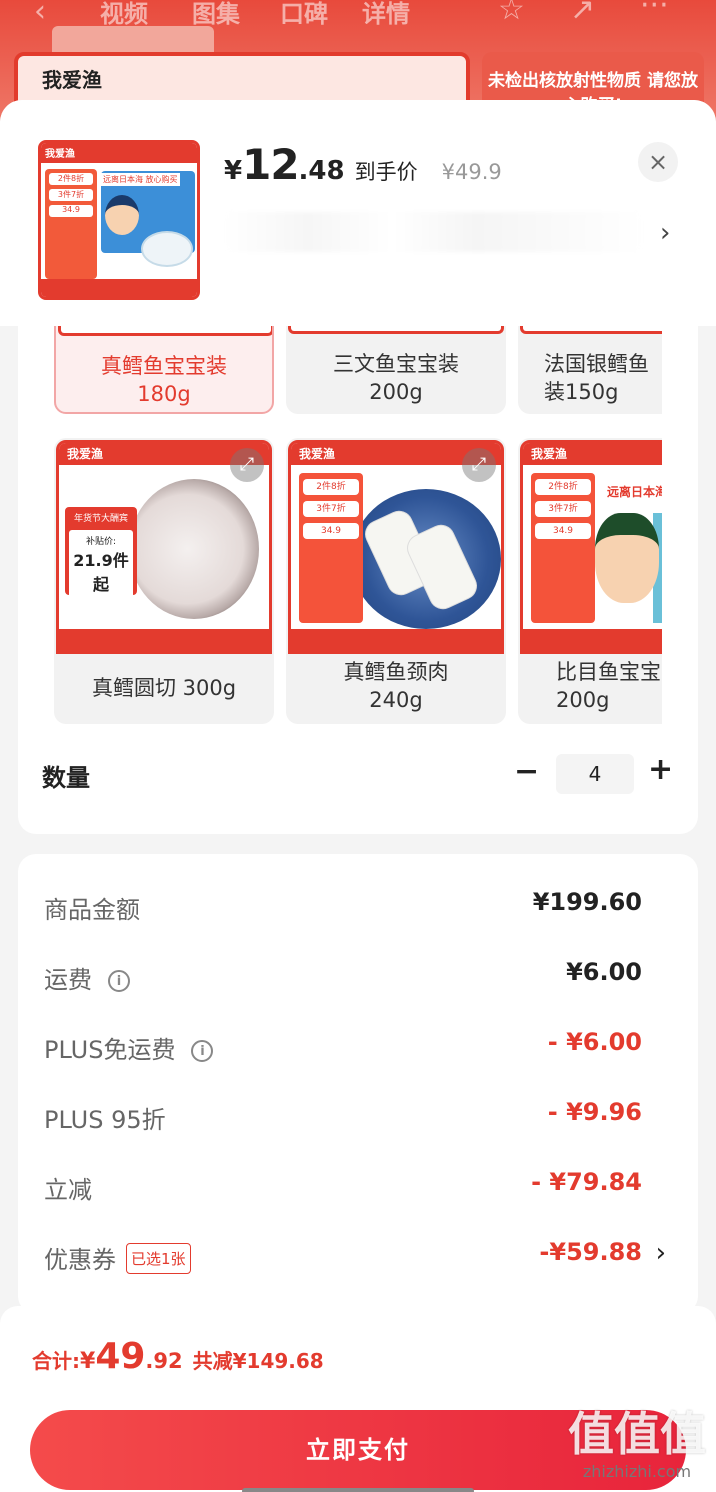 This screenshot has height=1492, width=716. Describe the element at coordinates (343, 1186) in the screenshot. I see `summary-row-instant-discount: 立减 - ¥79.84` at that location.